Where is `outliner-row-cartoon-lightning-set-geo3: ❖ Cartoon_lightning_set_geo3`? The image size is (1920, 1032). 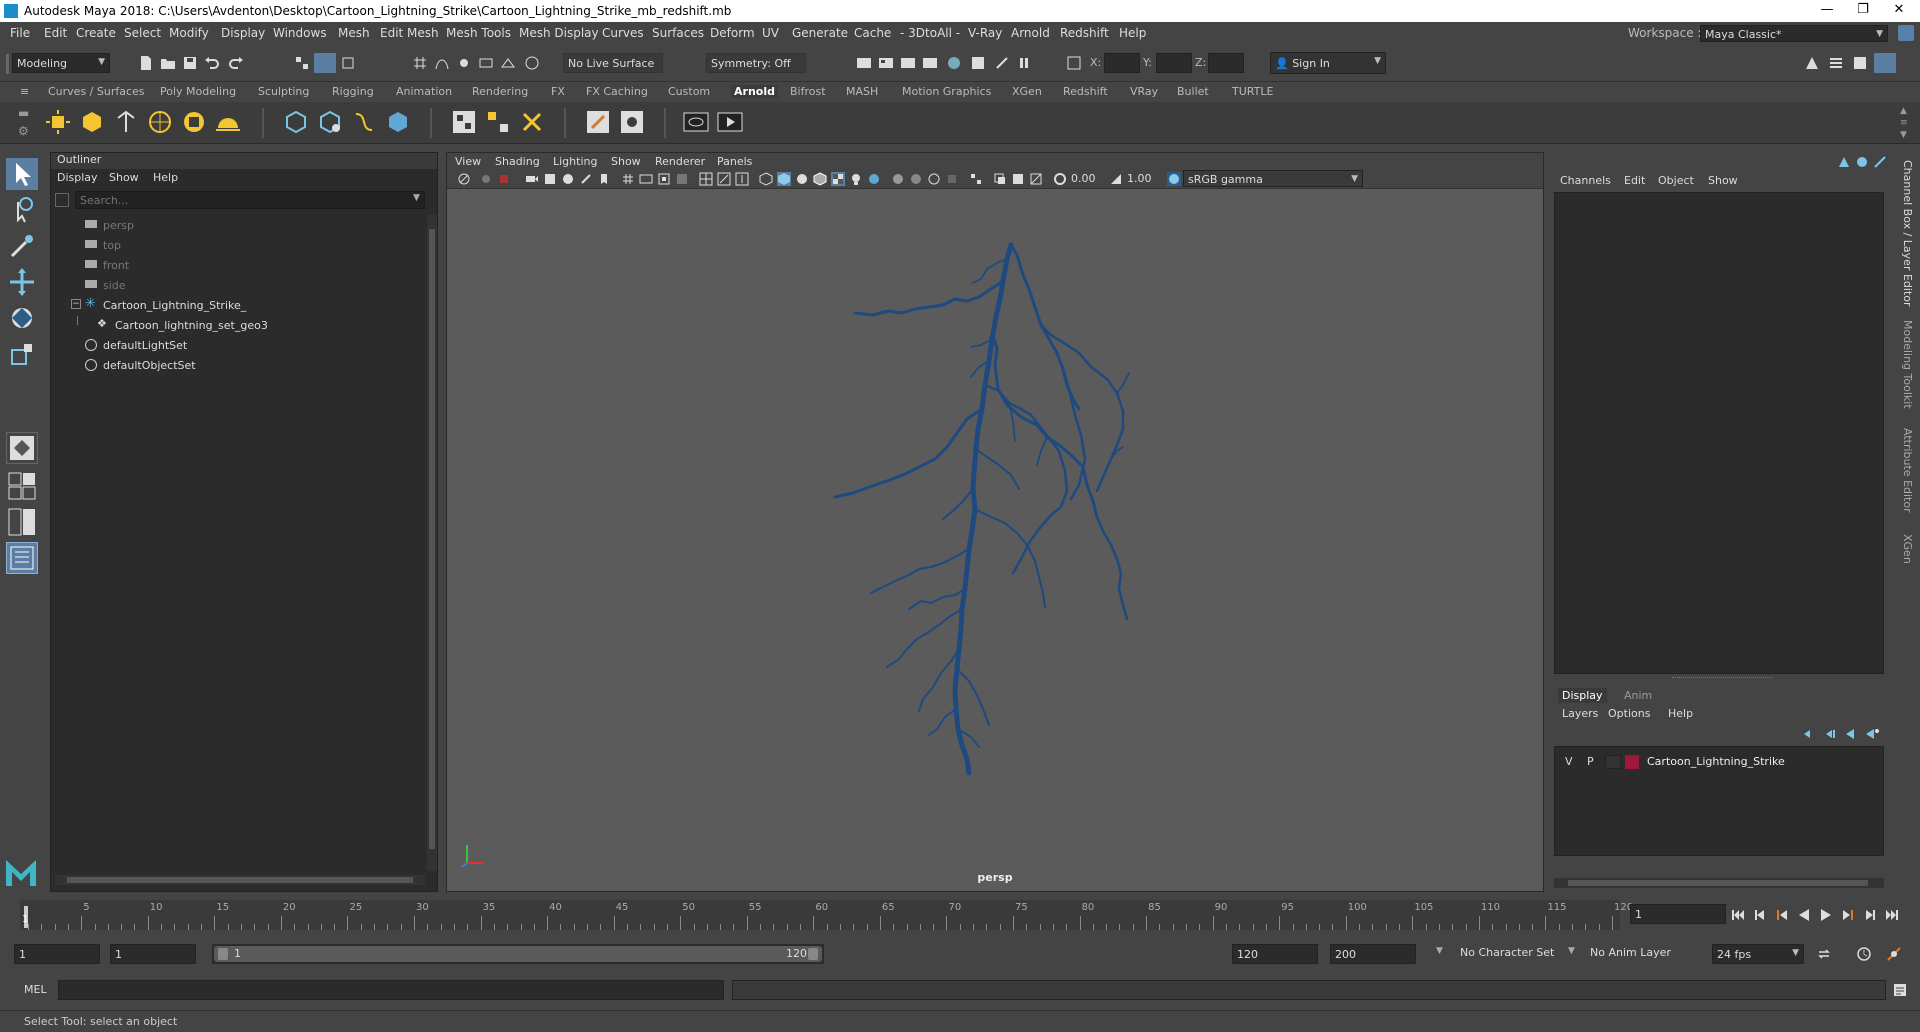
outliner-row-cartoon-lightning-set-geo3: ❖ Cartoon_lightning_set_geo3 is located at coordinates (236, 325).